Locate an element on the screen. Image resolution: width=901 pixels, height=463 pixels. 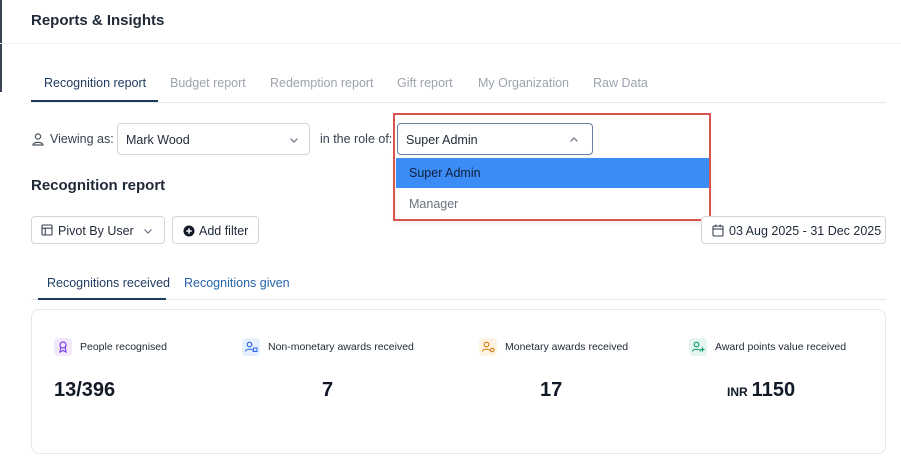
tab-gift-report: Gift report is located at coordinates (425, 83).